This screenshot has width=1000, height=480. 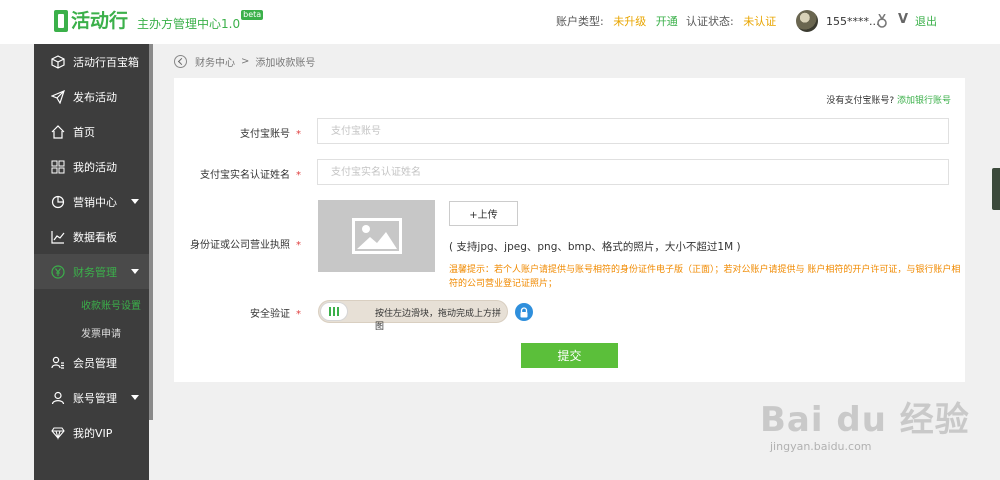 I want to click on sidebar-item-vip: 我的VIP, so click(x=91, y=432).